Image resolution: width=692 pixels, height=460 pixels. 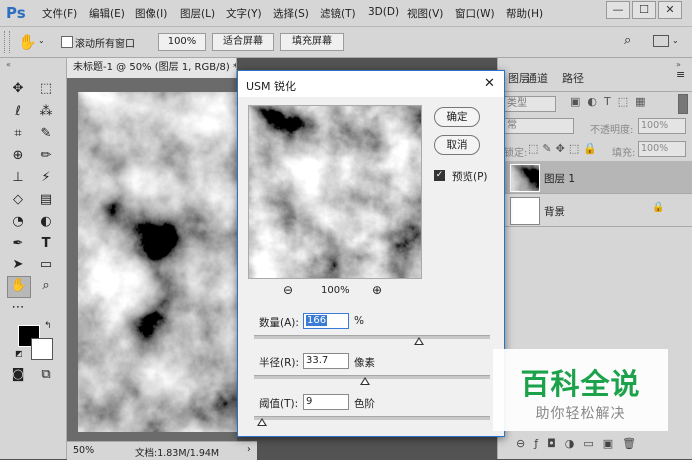 What do you see at coordinates (46, 134) in the screenshot?
I see `eyedropper-icon: ✎` at bounding box center [46, 134].